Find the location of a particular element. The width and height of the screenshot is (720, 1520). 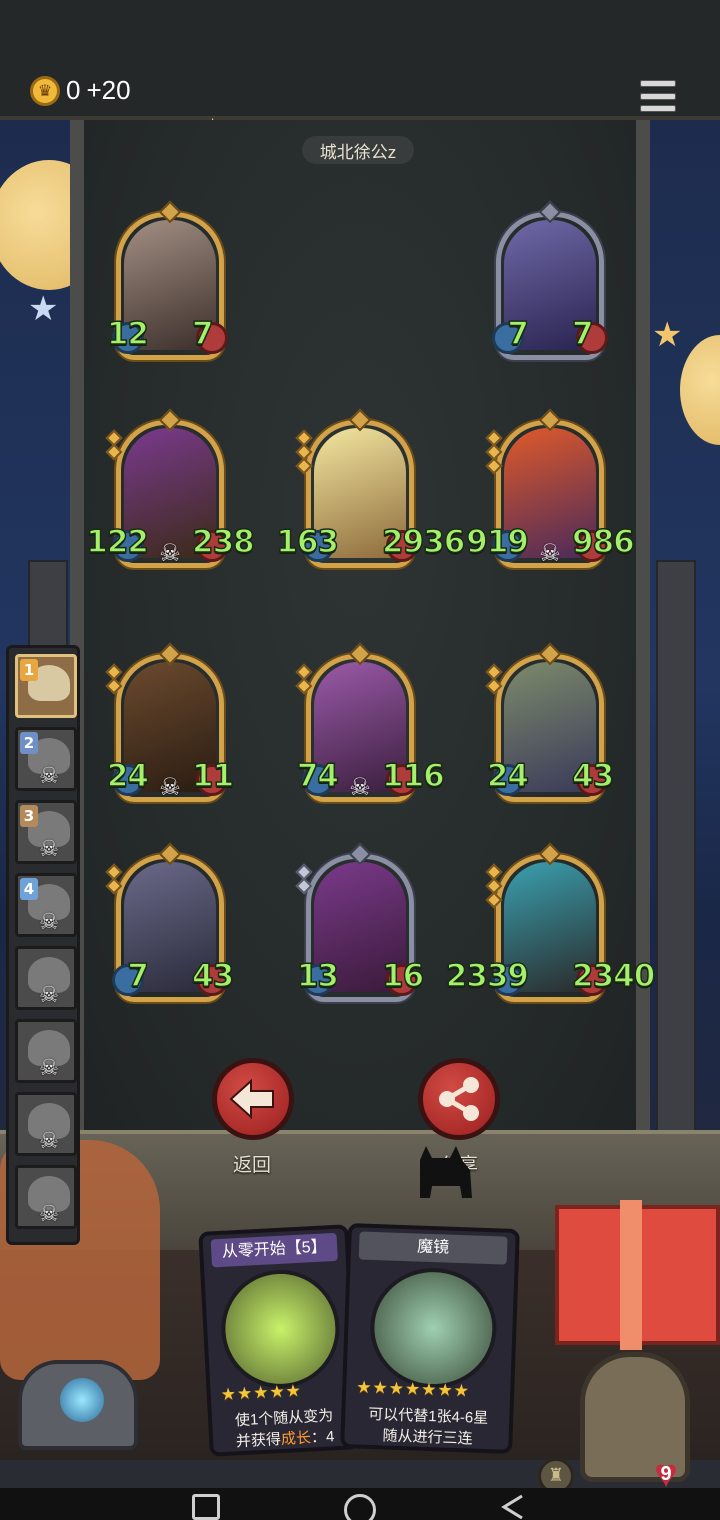

system-nav-bar is located at coordinates (360, 1504).